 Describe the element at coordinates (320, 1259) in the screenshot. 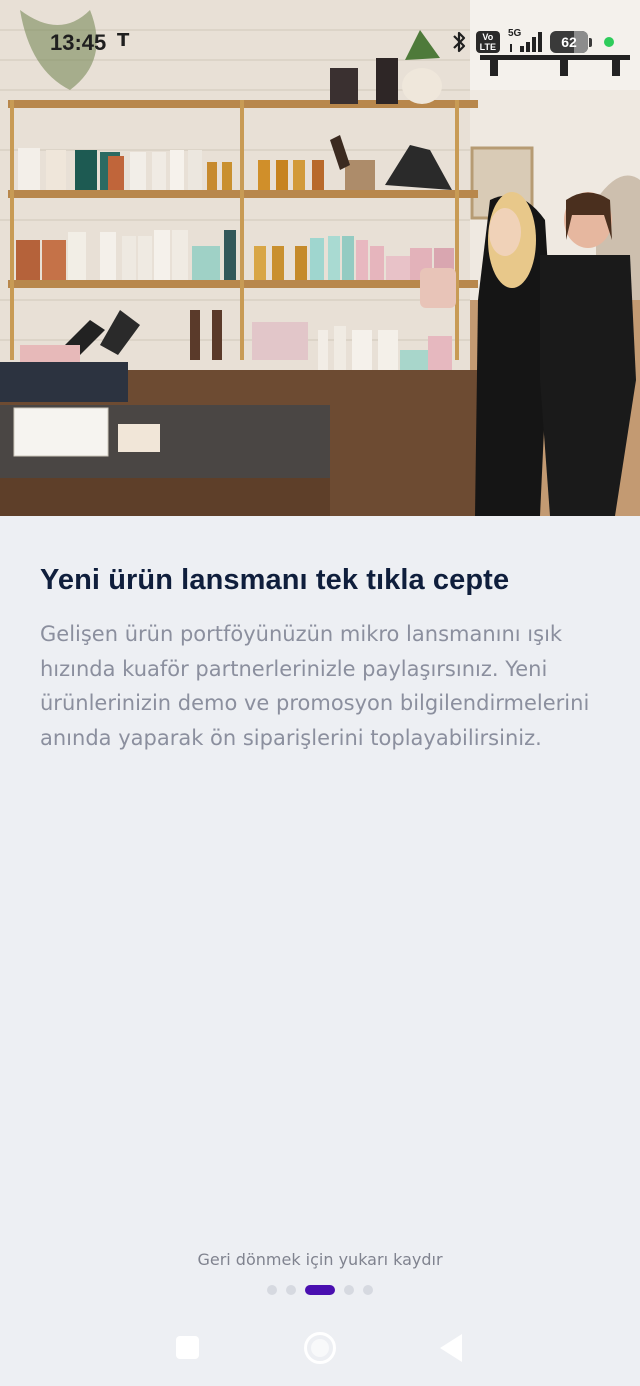

I see `swipe-hint: Geri dönmek için yukarı kaydır` at that location.